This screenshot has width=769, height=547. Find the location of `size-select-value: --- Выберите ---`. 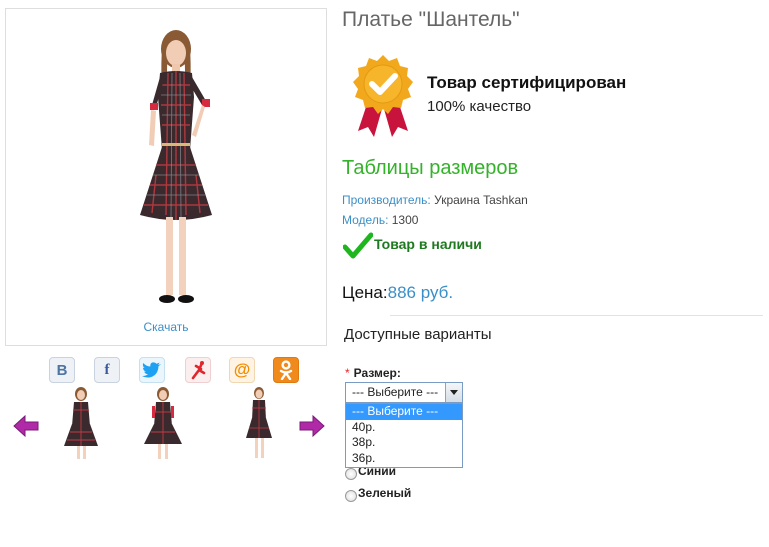

size-select-value: --- Выберите --- is located at coordinates (395, 392).